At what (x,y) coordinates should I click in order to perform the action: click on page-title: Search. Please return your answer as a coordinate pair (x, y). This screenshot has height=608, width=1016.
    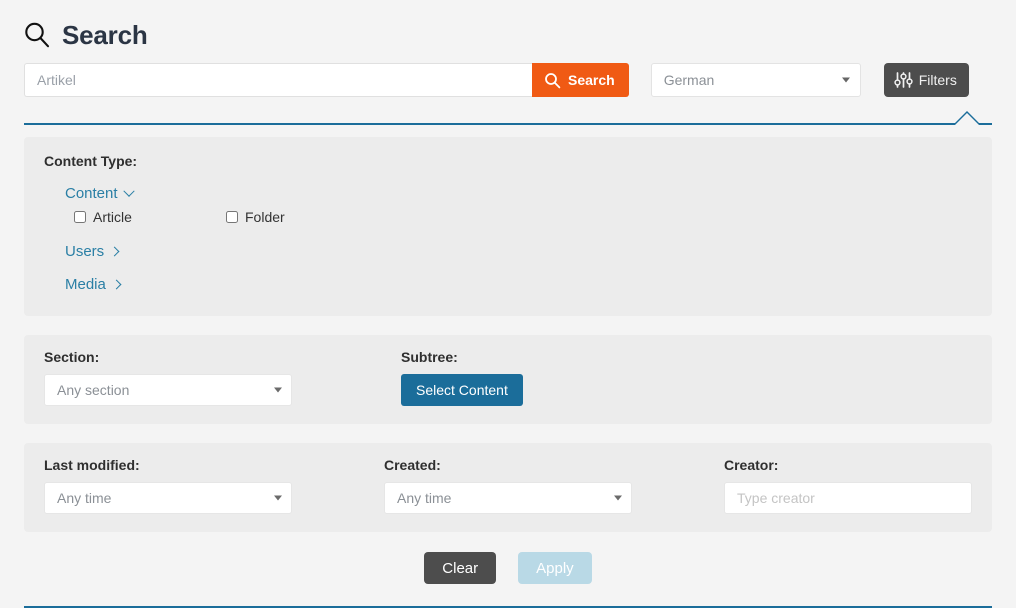
    Looking at the image, I should click on (105, 35).